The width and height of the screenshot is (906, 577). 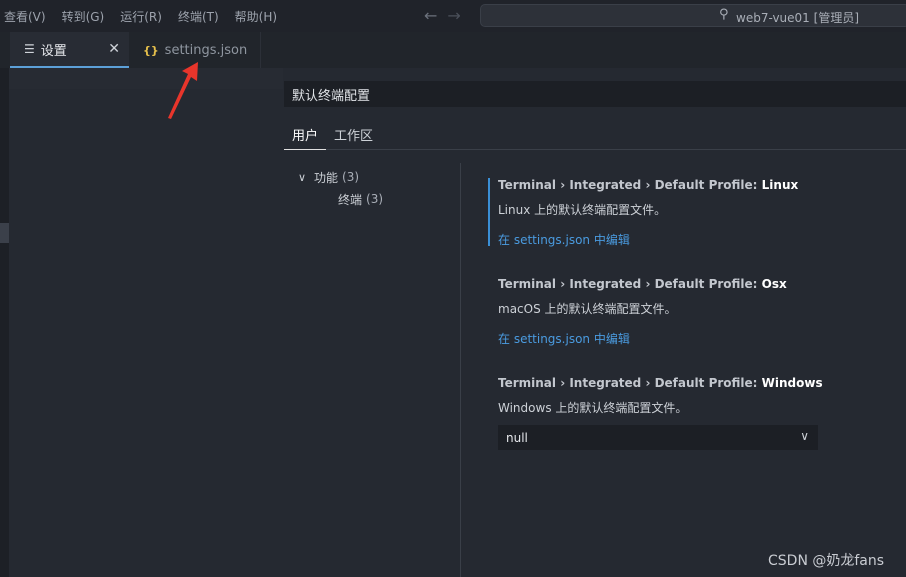 I want to click on menu-help: 帮助(H), so click(x=256, y=16).